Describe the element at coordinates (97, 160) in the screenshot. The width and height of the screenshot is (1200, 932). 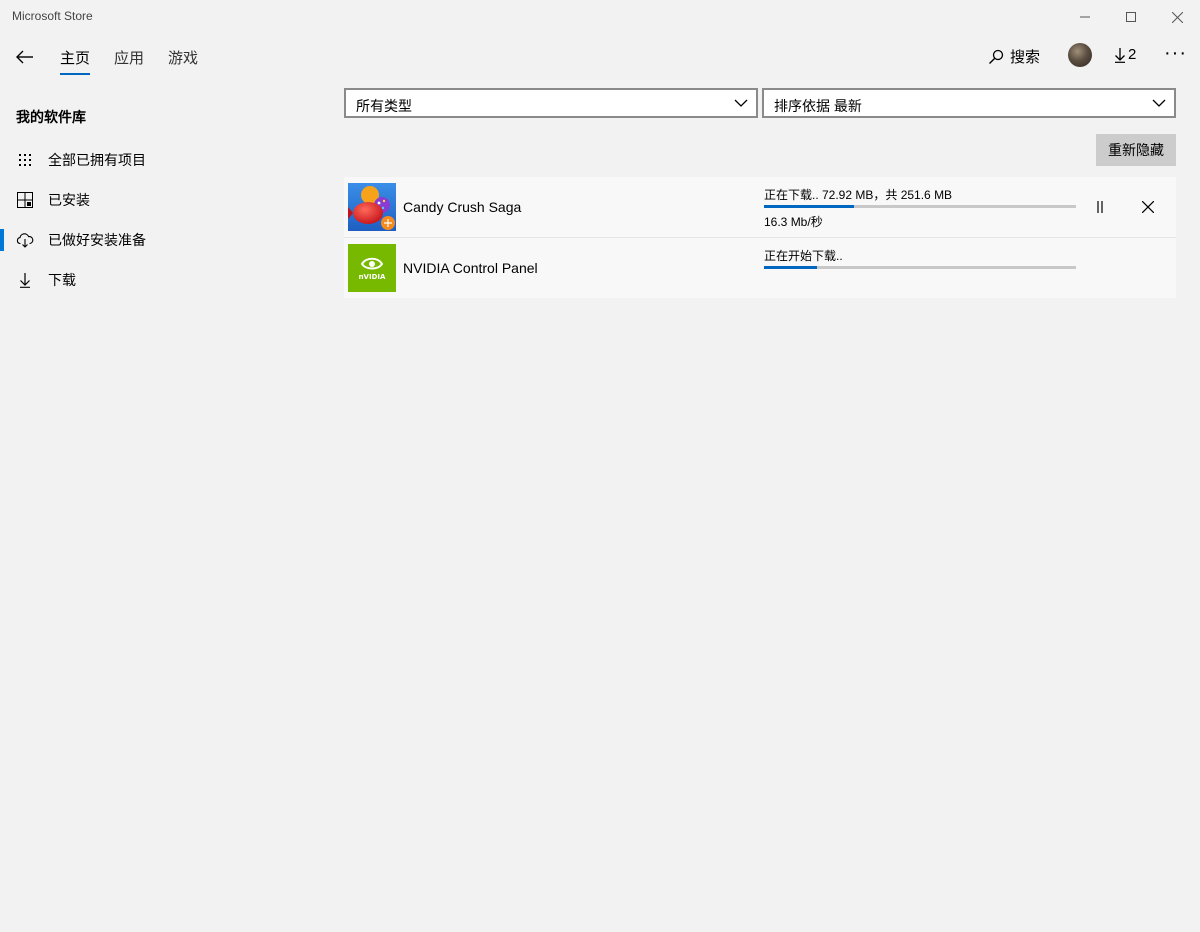
I see `sidebar-item-label: 全部已拥有项目` at that location.